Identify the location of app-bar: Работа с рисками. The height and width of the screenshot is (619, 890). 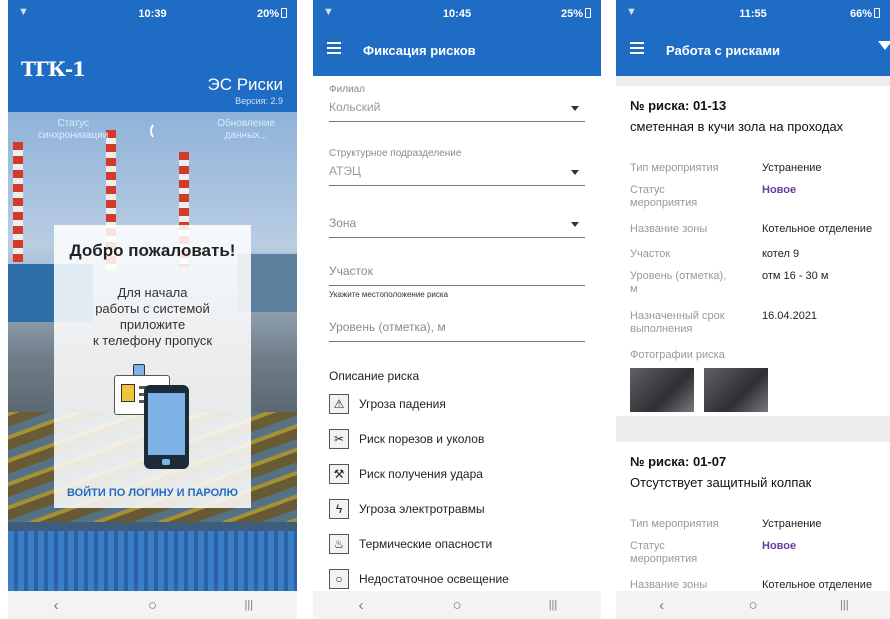
(753, 51).